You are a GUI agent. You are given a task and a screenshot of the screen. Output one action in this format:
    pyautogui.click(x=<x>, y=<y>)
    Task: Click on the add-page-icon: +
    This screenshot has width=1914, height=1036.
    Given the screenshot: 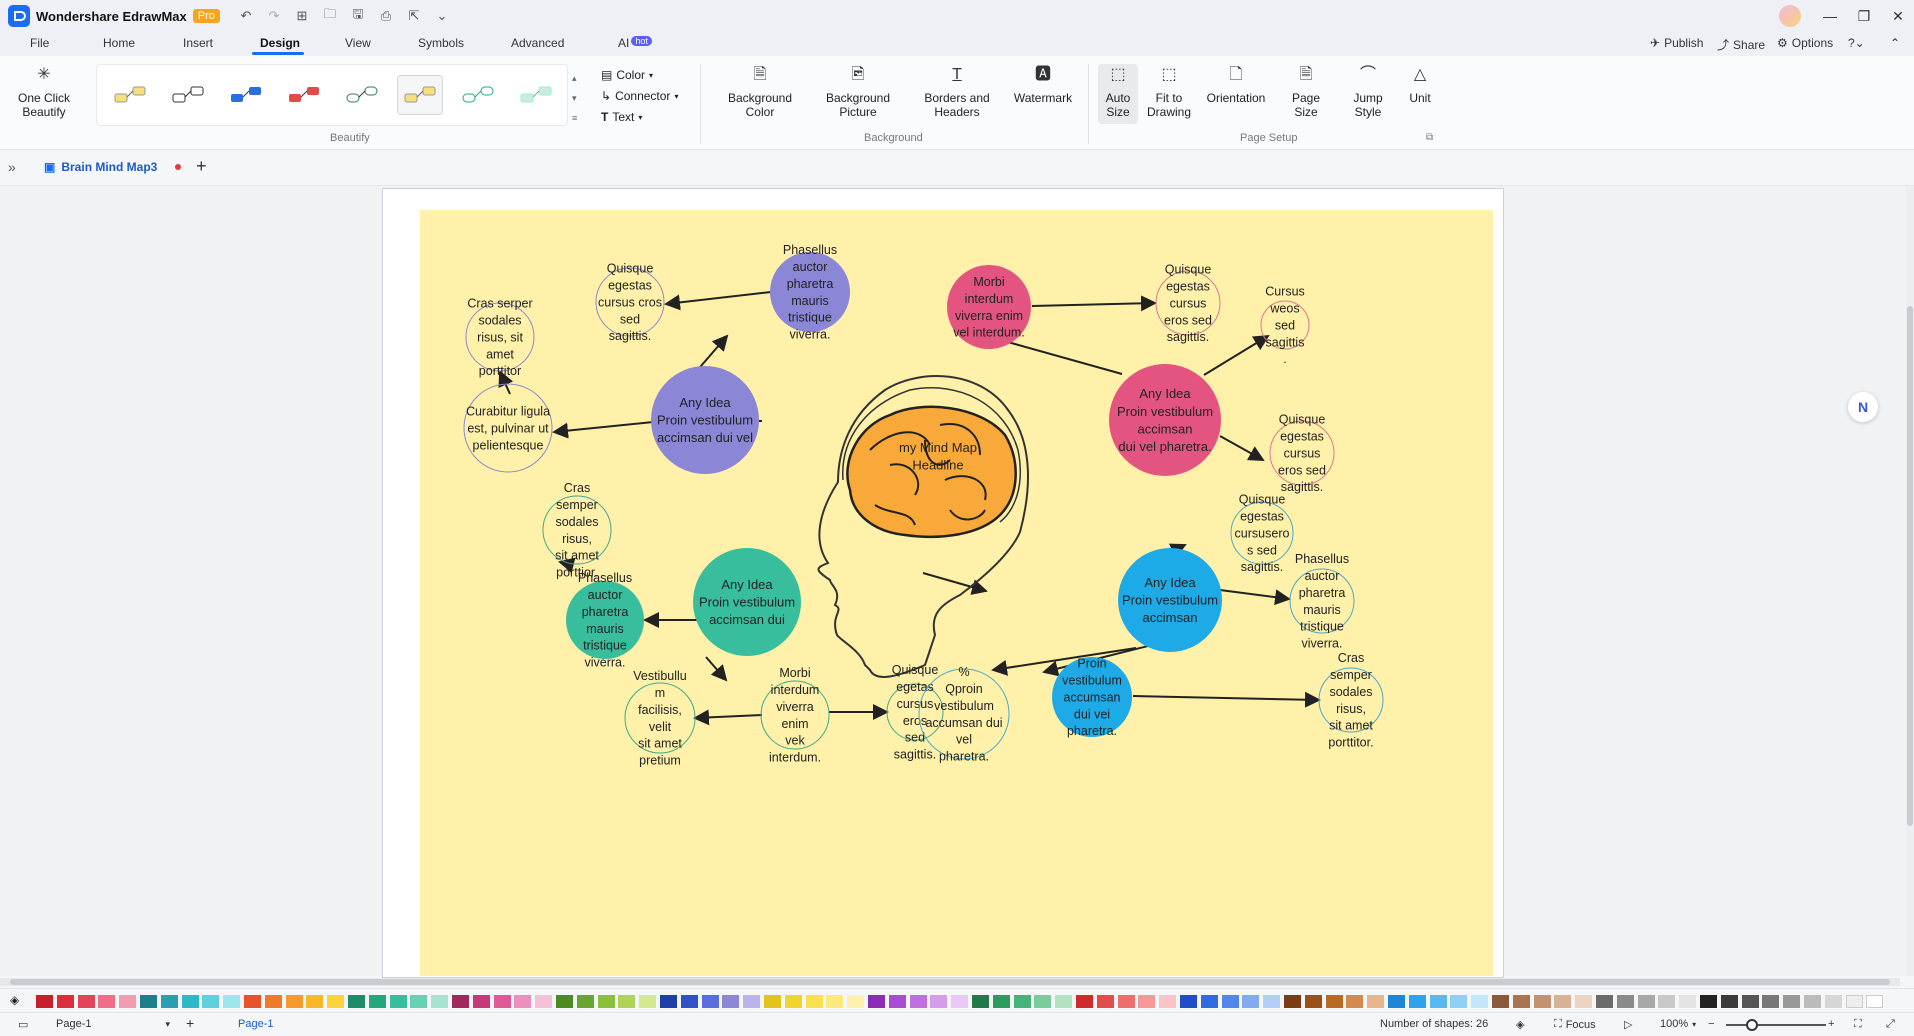 What is the action you would take?
    pyautogui.click(x=190, y=1023)
    